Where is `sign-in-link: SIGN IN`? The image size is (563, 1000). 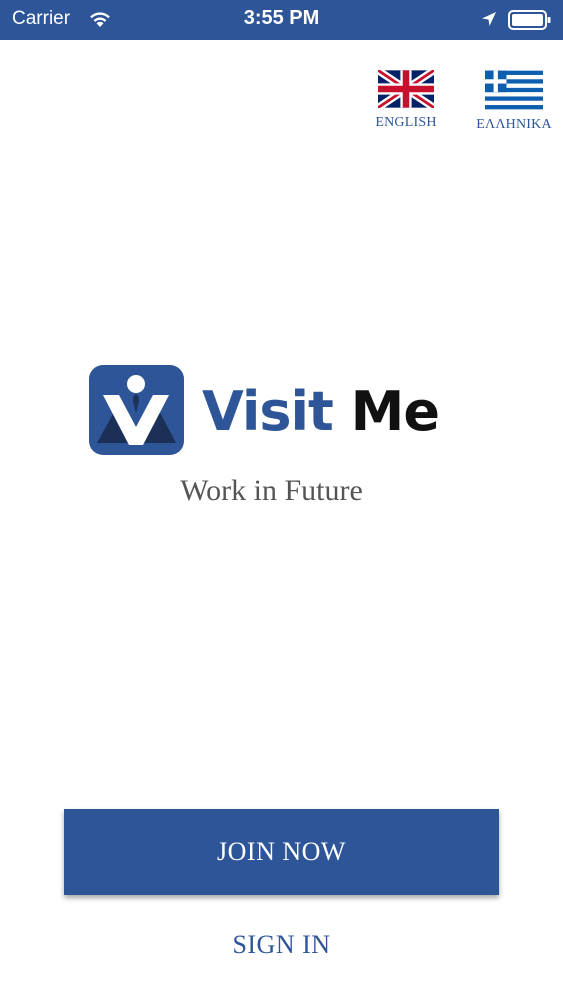
sign-in-link: SIGN IN is located at coordinates (281, 945).